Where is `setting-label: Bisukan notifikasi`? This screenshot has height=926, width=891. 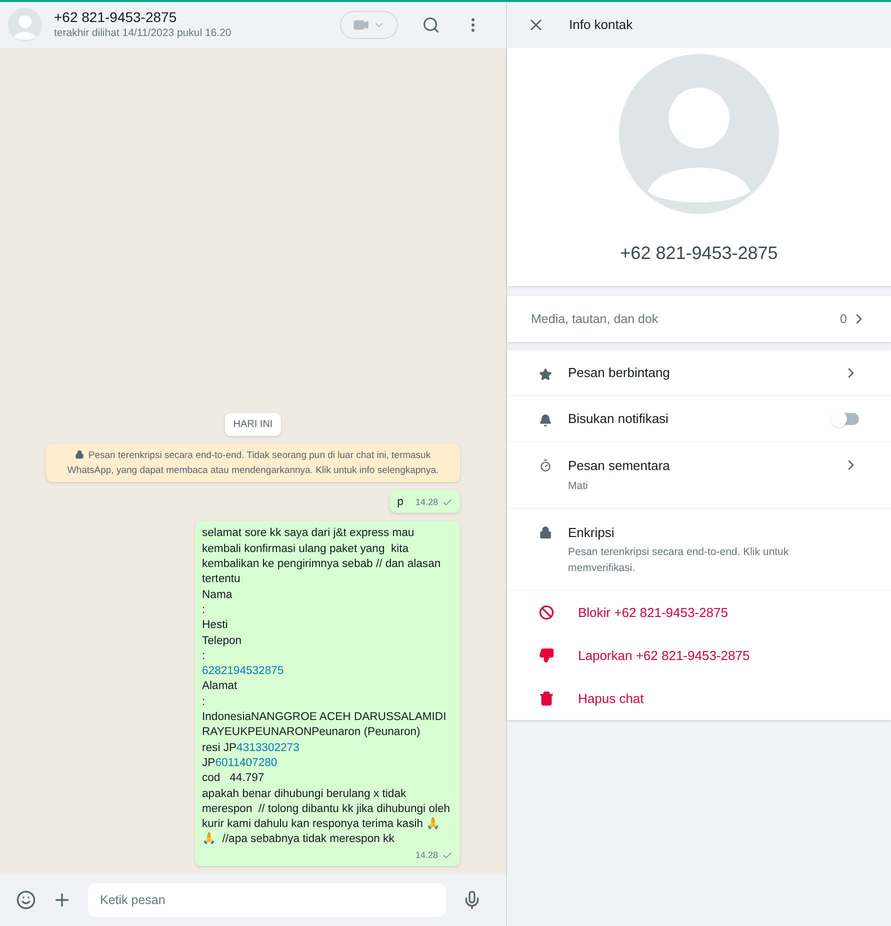 setting-label: Bisukan notifikasi is located at coordinates (619, 419).